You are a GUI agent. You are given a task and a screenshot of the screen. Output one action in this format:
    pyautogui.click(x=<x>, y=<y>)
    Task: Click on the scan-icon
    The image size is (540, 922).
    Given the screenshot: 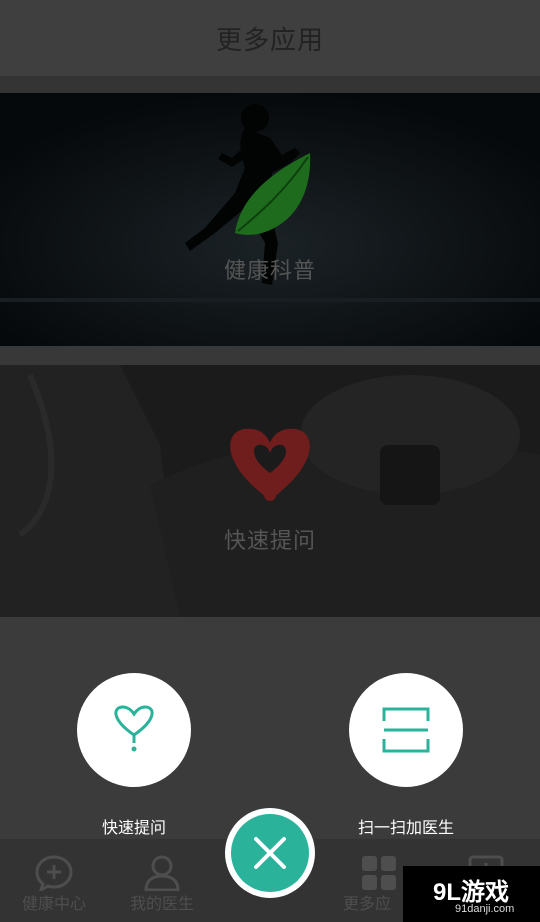 What is the action you would take?
    pyautogui.click(x=406, y=730)
    